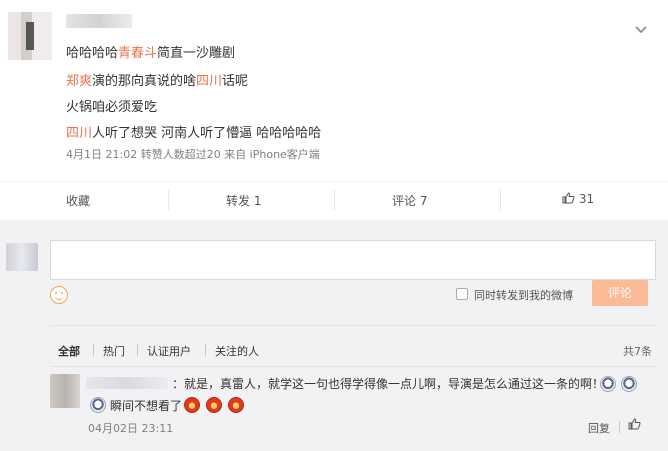  What do you see at coordinates (207, 133) in the screenshot?
I see `post-text: 人听了想哭 河南人听了懵逼 哈哈哈哈哈` at bounding box center [207, 133].